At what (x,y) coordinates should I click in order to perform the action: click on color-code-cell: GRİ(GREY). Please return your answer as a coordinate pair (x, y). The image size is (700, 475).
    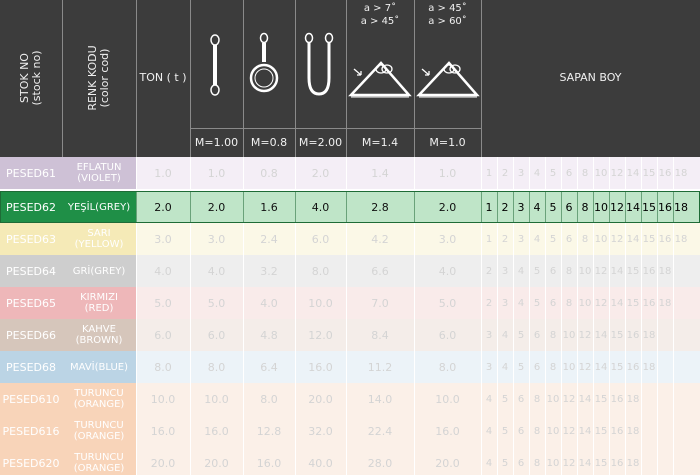
    Looking at the image, I should click on (99, 271).